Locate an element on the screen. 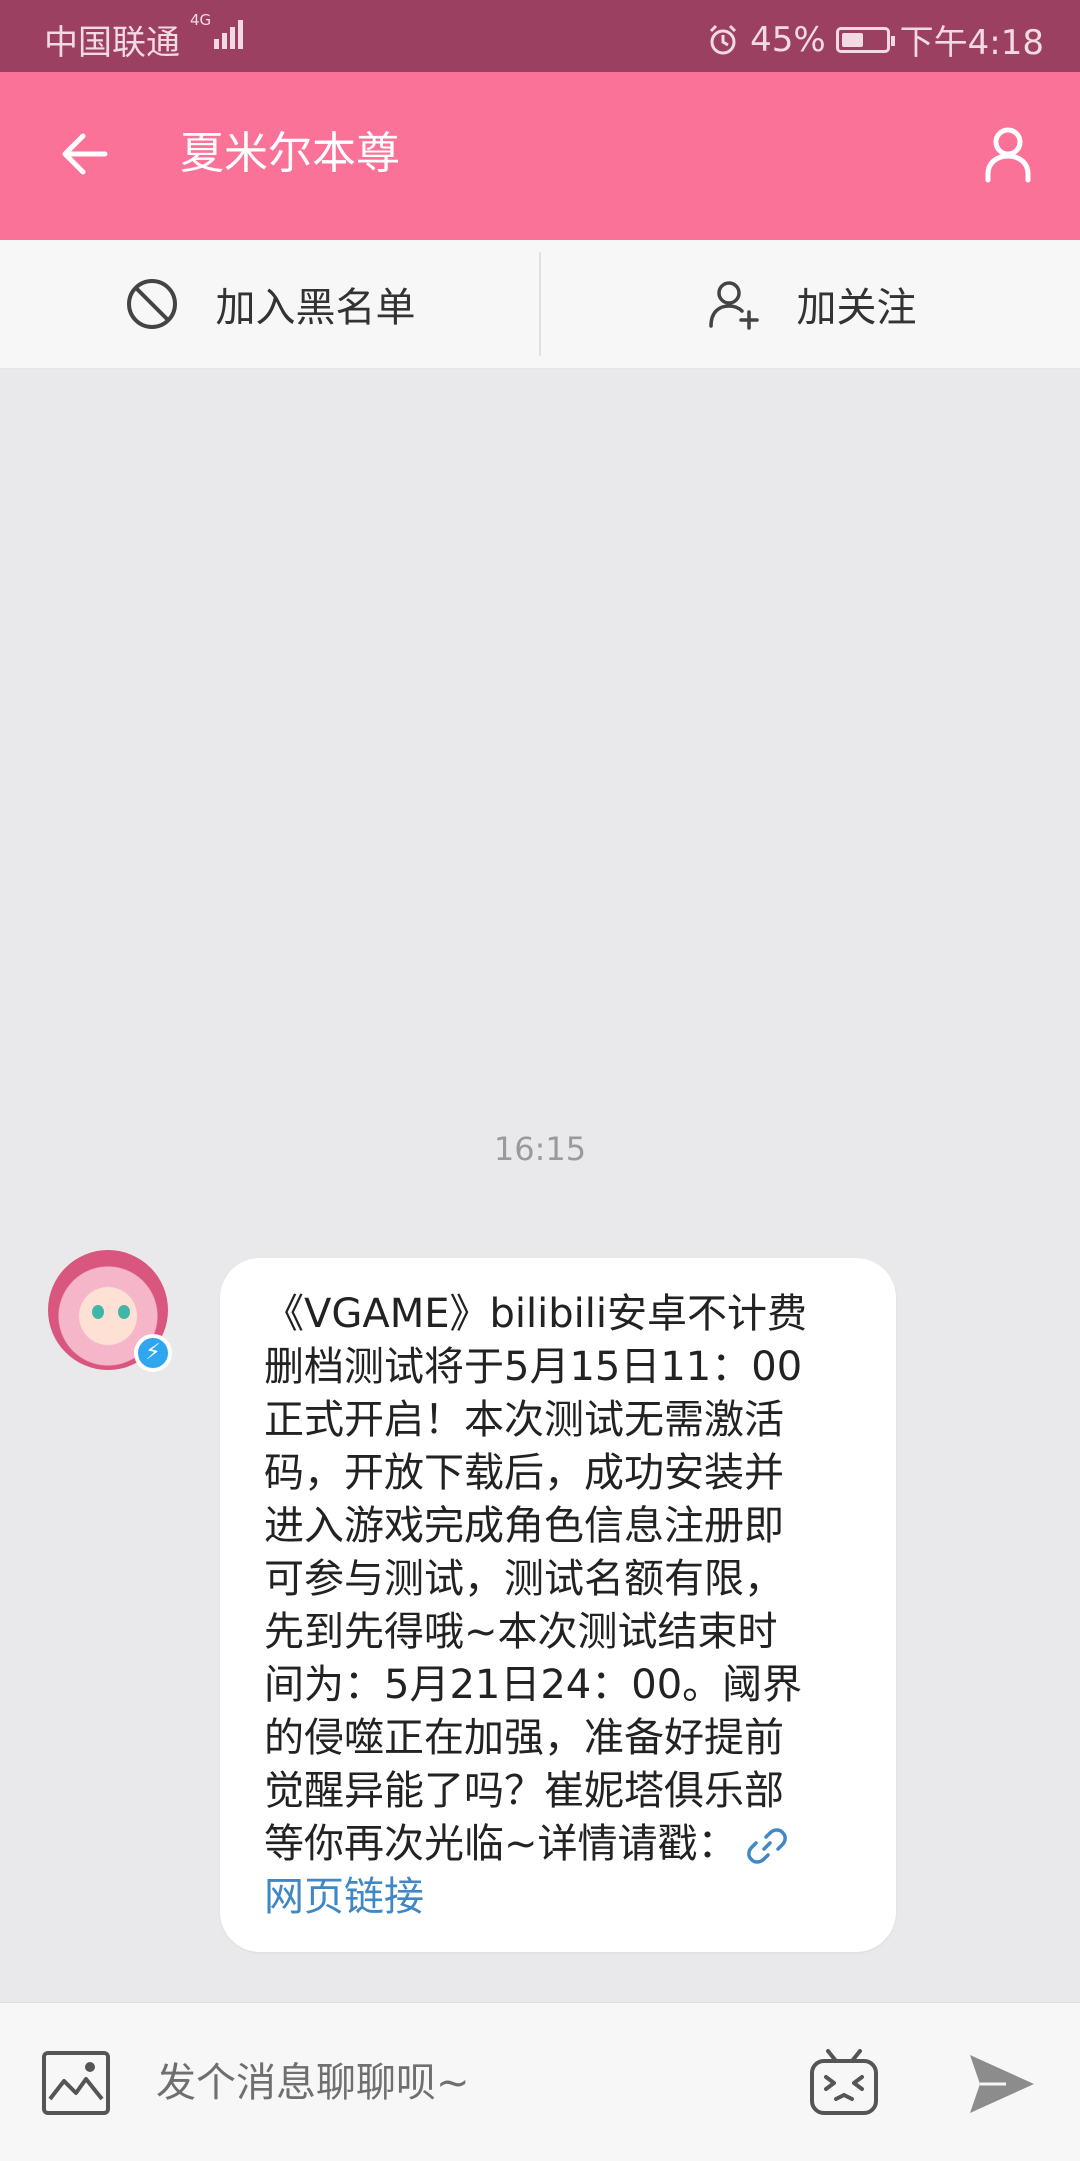 Image resolution: width=1080 pixels, height=2161 pixels. message-input: 发个消息聊聊呗~ is located at coordinates (313, 2083).